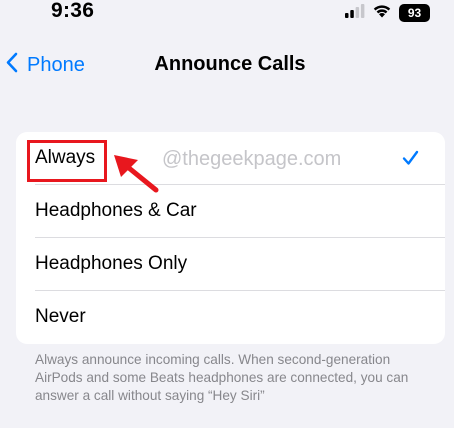 The image size is (454, 428). What do you see at coordinates (230, 211) in the screenshot?
I see `option-headphones-and-car: Headphones & Car` at bounding box center [230, 211].